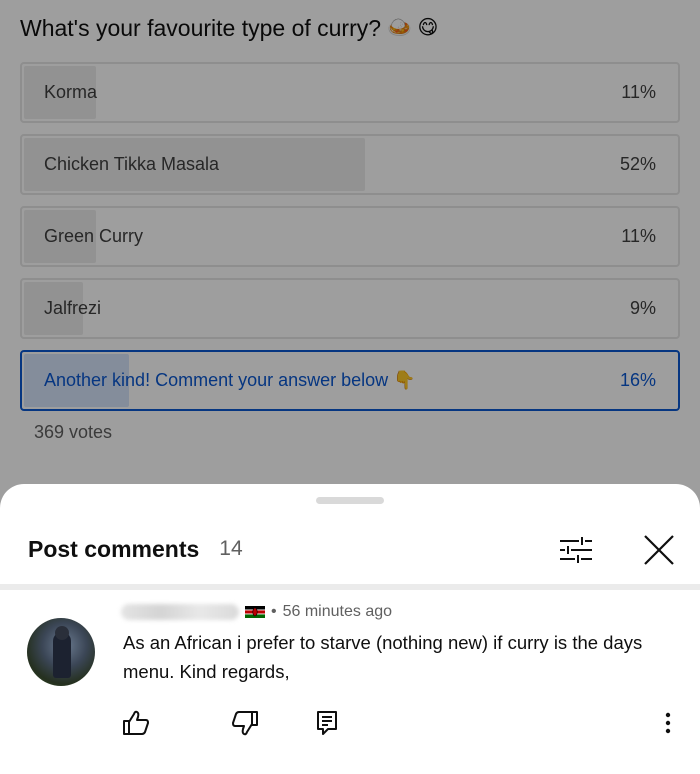 This screenshot has height=774, width=700. I want to click on author-name-redacted, so click(180, 612).